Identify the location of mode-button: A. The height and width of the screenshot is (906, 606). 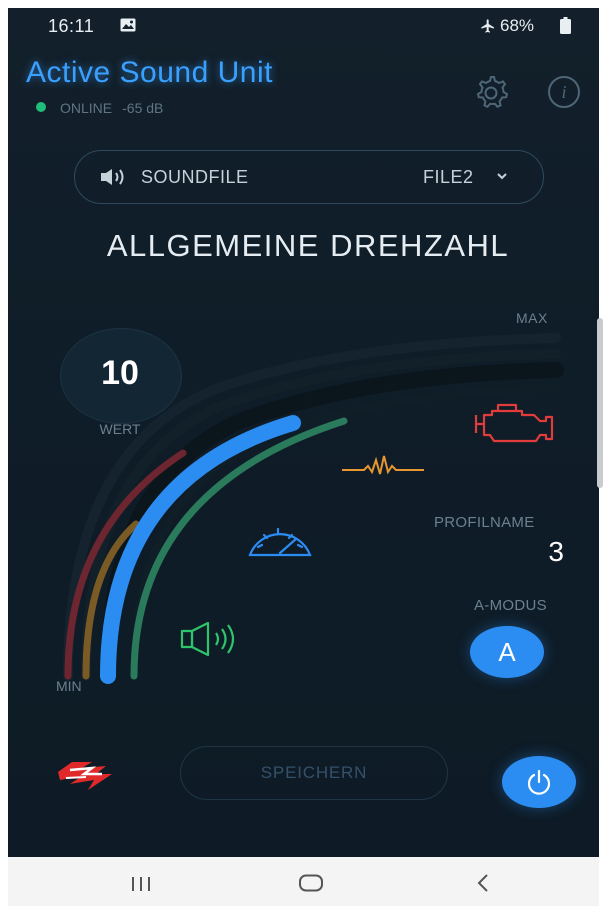
(507, 652).